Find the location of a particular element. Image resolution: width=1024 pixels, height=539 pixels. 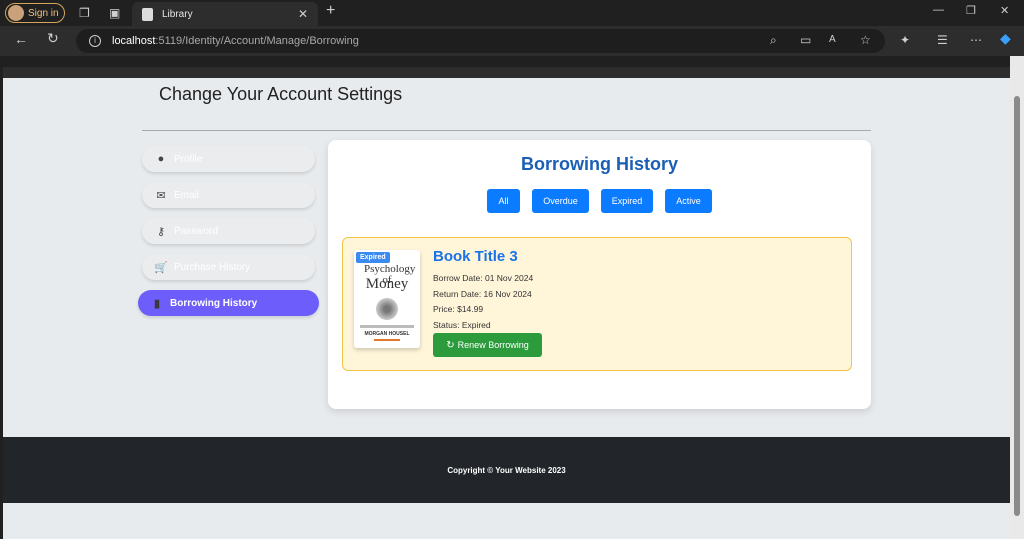

book-cover: Psychology of Money MORGAN HOUSEL is located at coordinates (387, 299).